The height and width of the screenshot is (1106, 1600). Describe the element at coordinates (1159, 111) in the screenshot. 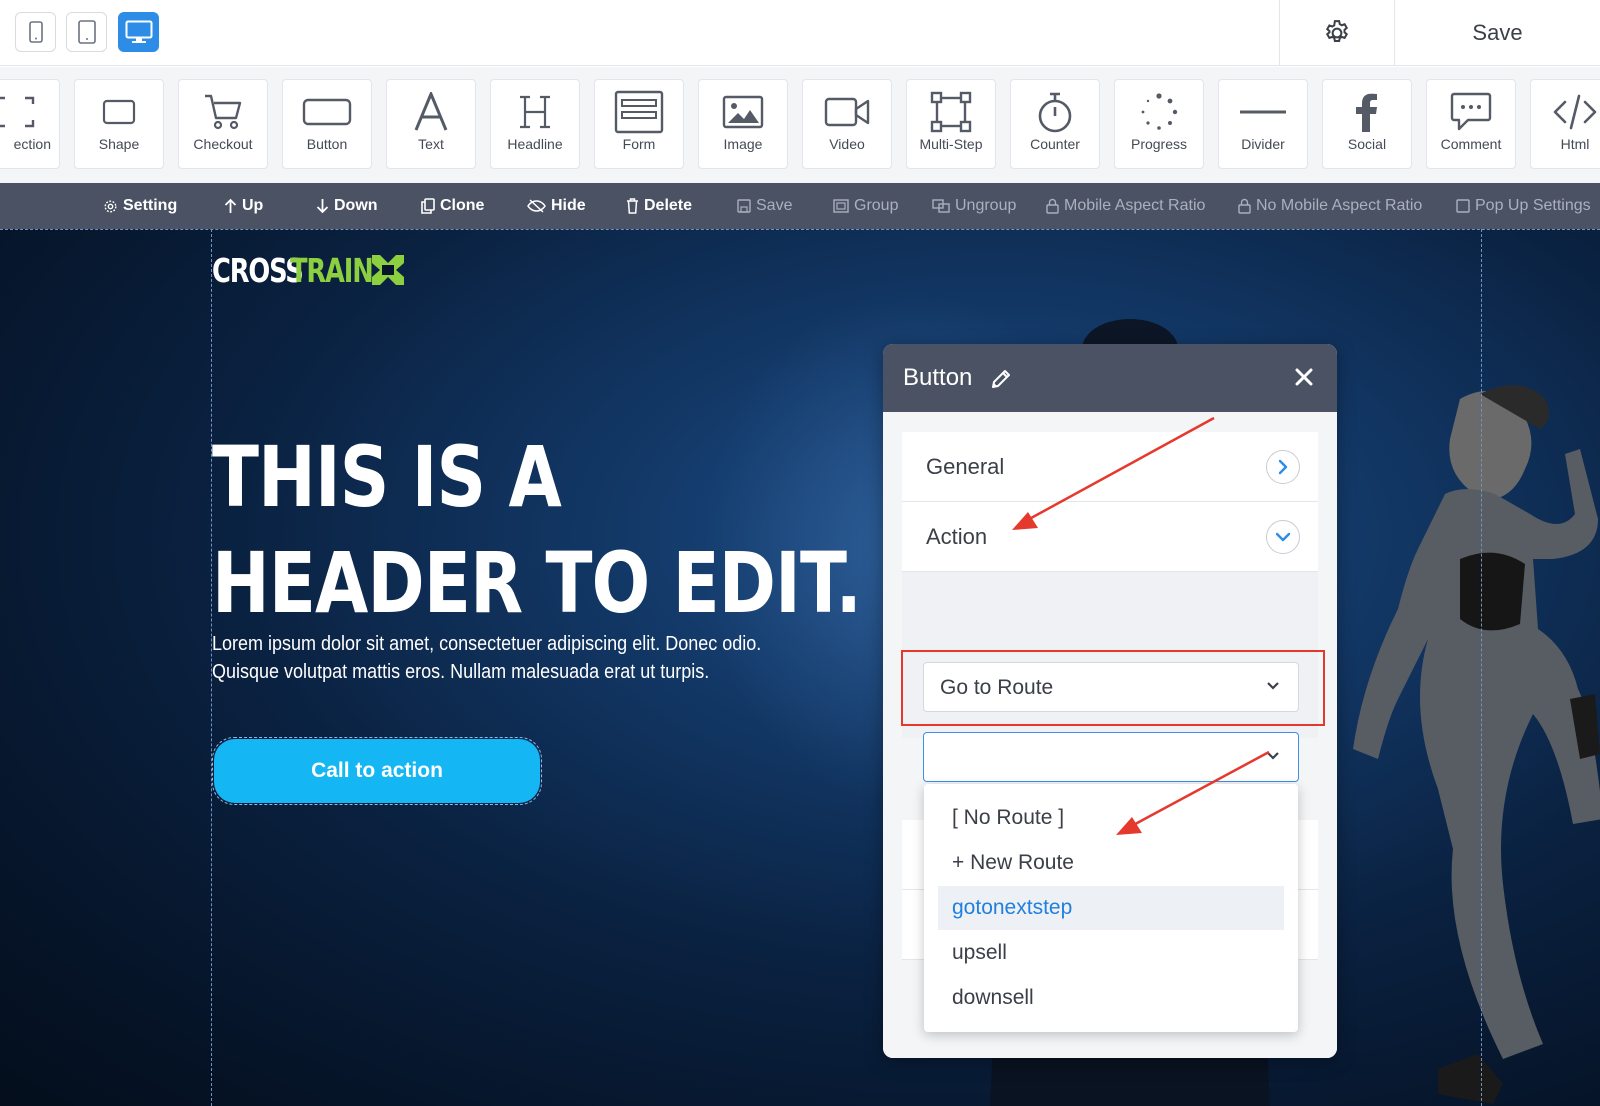

I see `progress-icon` at that location.